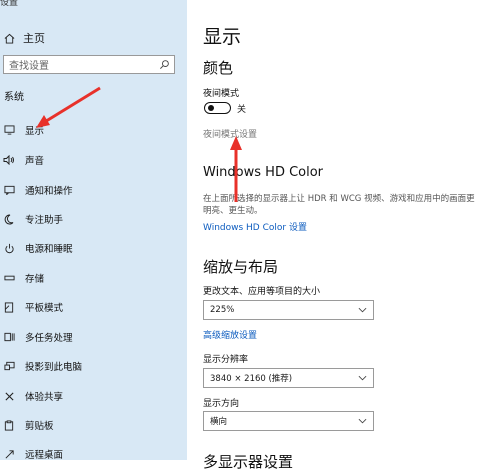 Image resolution: width=487 pixels, height=472 pixels. I want to click on arrow-to-display-item, so click(68, 107).